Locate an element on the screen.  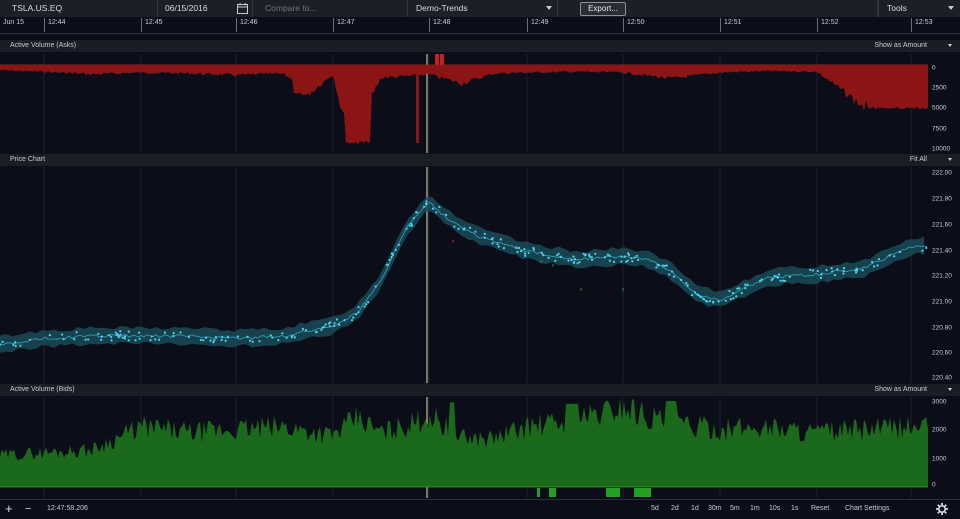
layout-select: Demo-Trends is located at coordinates (483, 8).